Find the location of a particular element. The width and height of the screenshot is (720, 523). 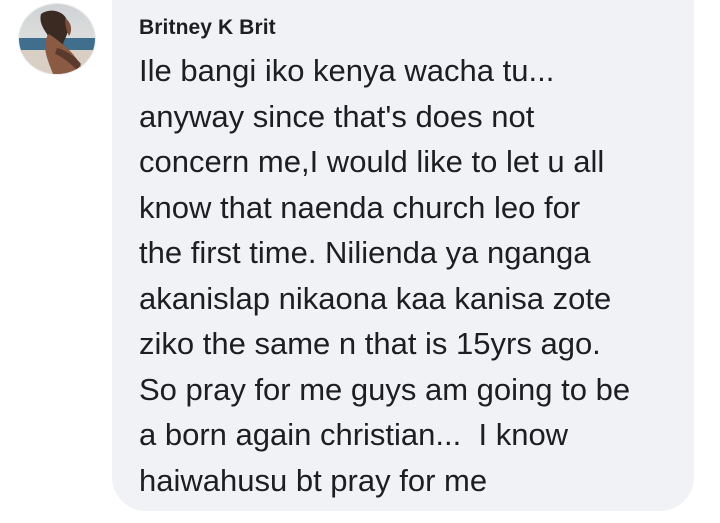

comment-text-line: know that naenda church leo for is located at coordinates (360, 207).